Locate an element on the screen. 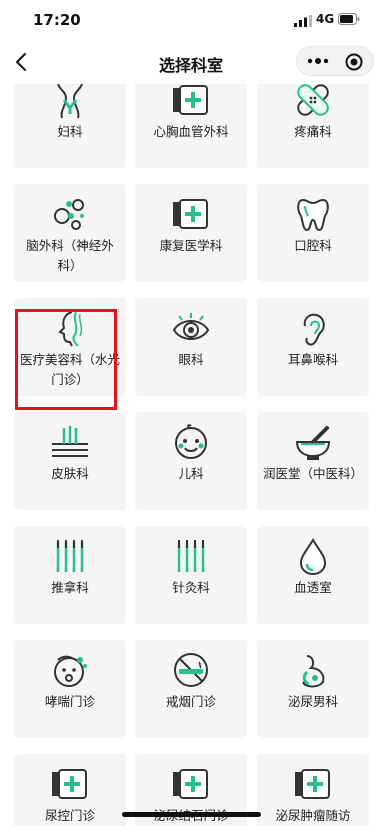  department-card: 血透室 is located at coordinates (313, 575).